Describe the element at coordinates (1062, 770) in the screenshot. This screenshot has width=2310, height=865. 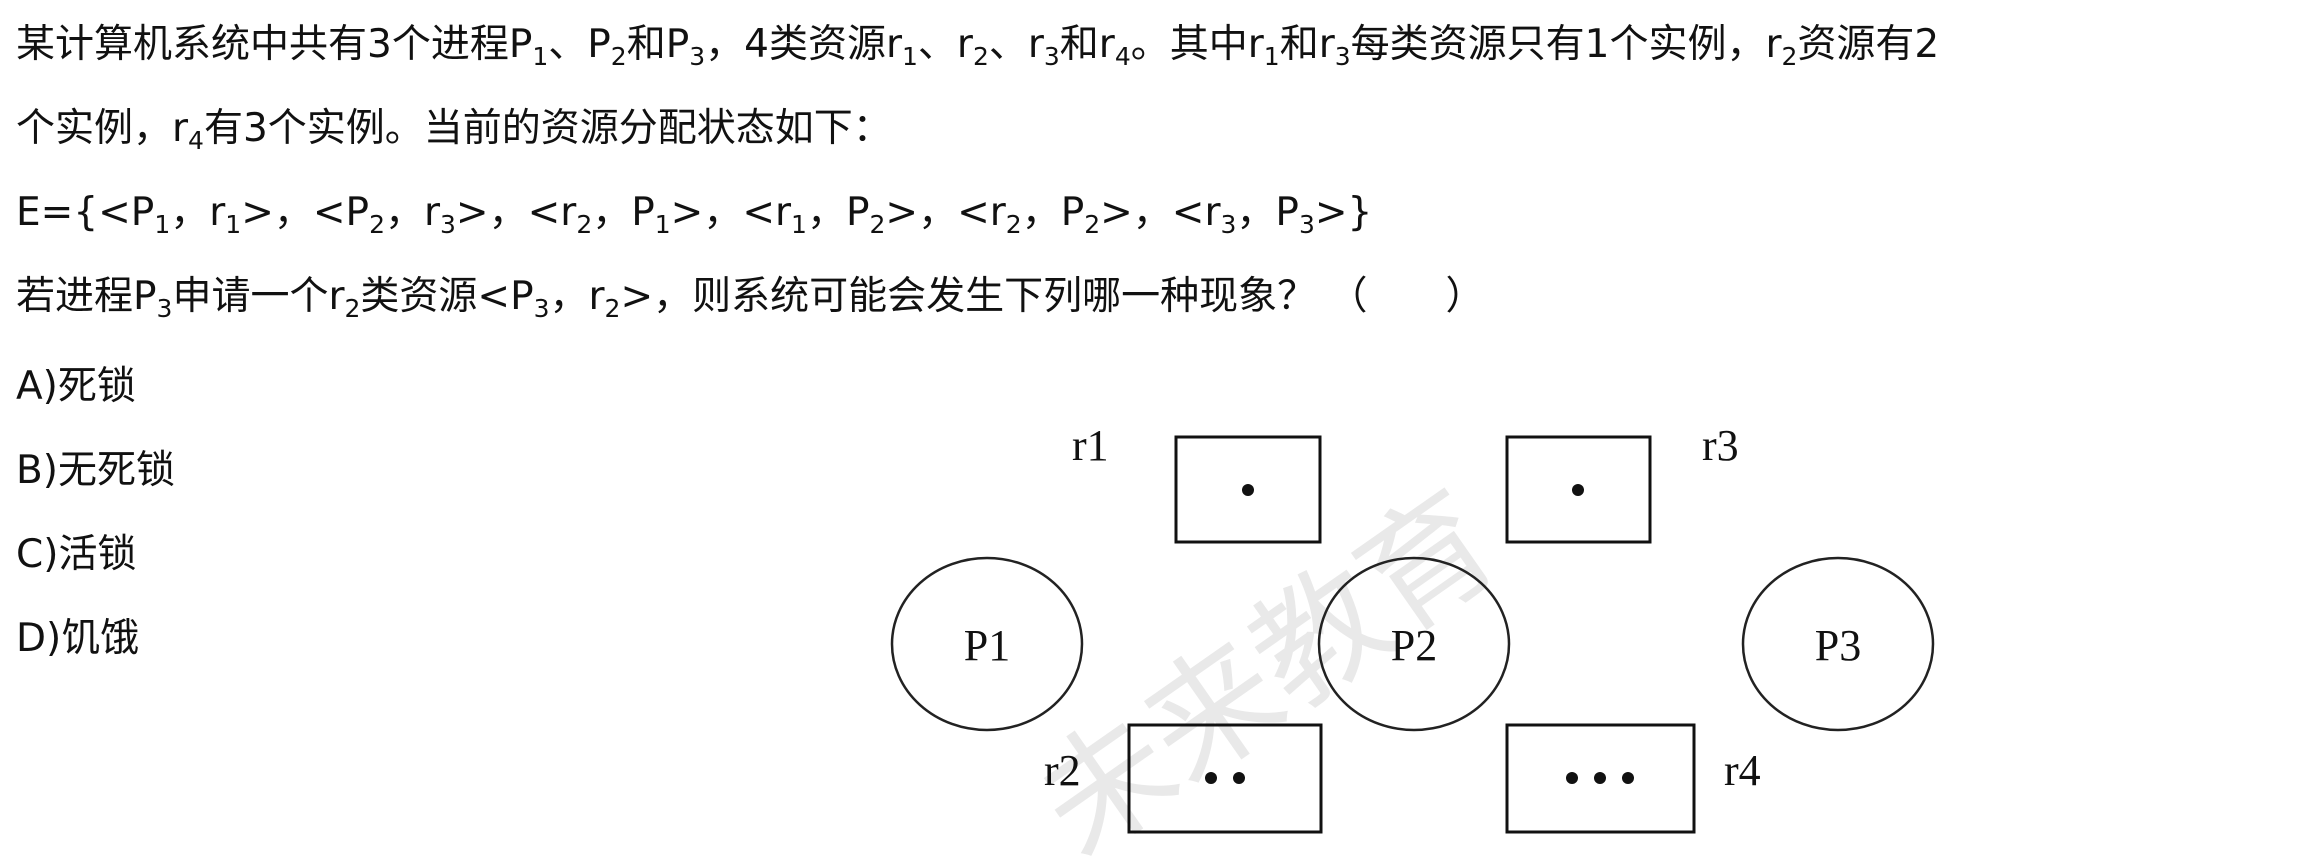
I see `resource-label-r2: r2` at that location.